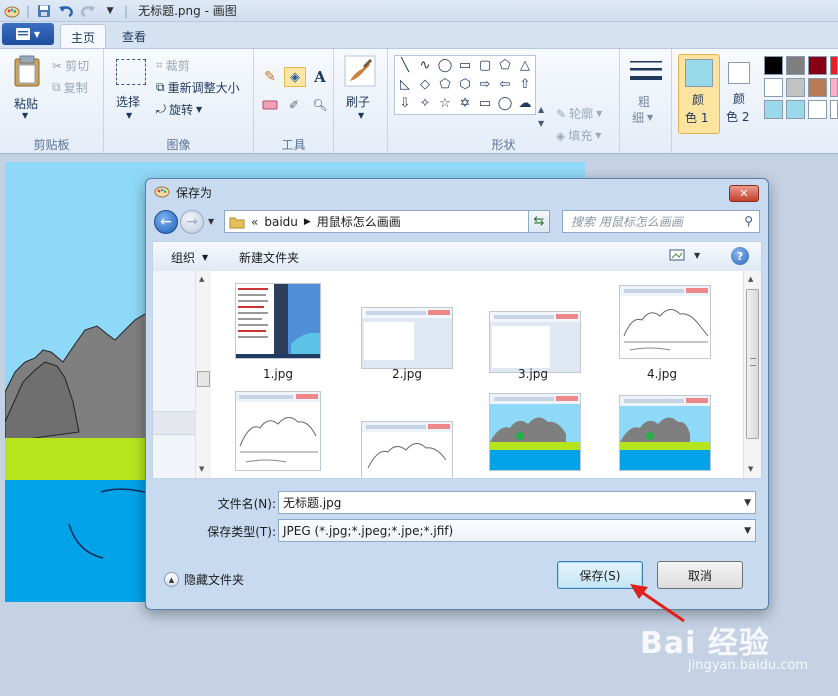  Describe the element at coordinates (278, 374) in the screenshot. I see `file-name-1: 1.jpg` at that location.